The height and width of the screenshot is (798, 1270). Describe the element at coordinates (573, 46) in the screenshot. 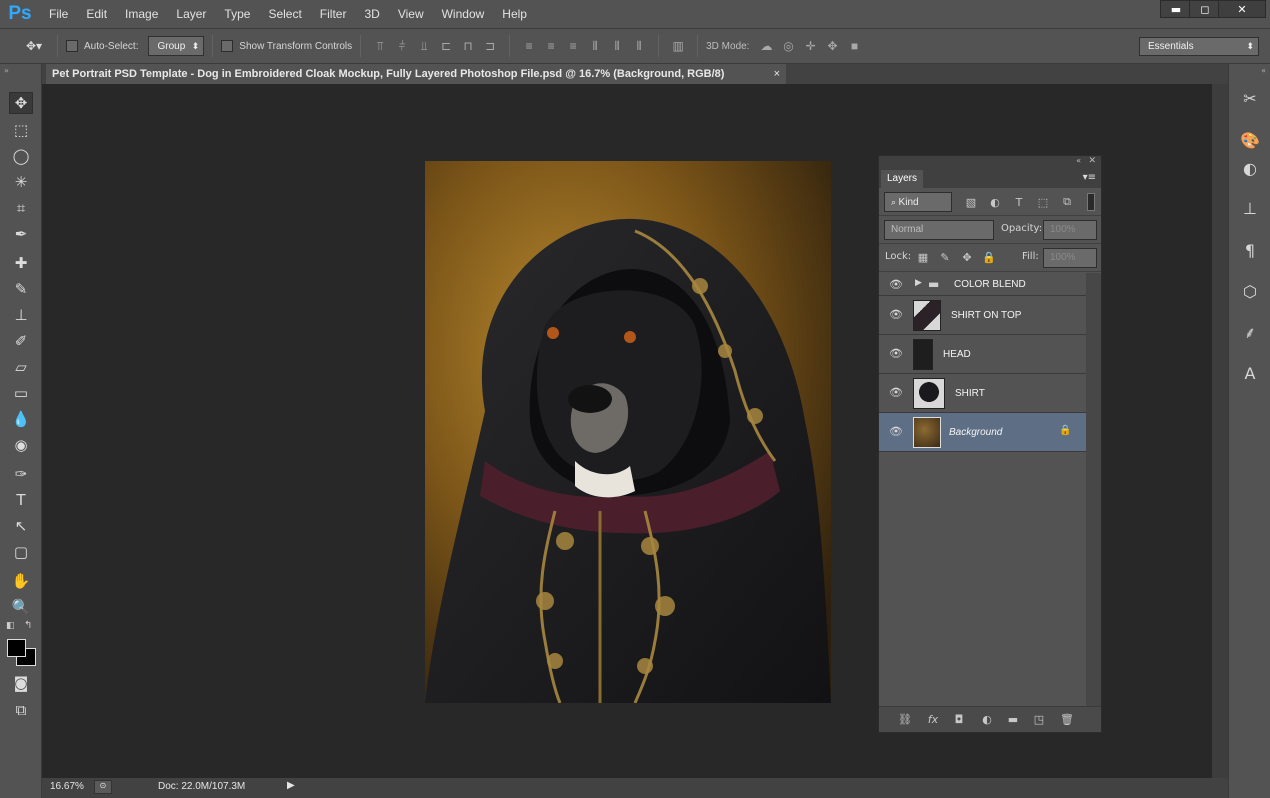

I see `distribute-bottom-icon: ≡` at that location.